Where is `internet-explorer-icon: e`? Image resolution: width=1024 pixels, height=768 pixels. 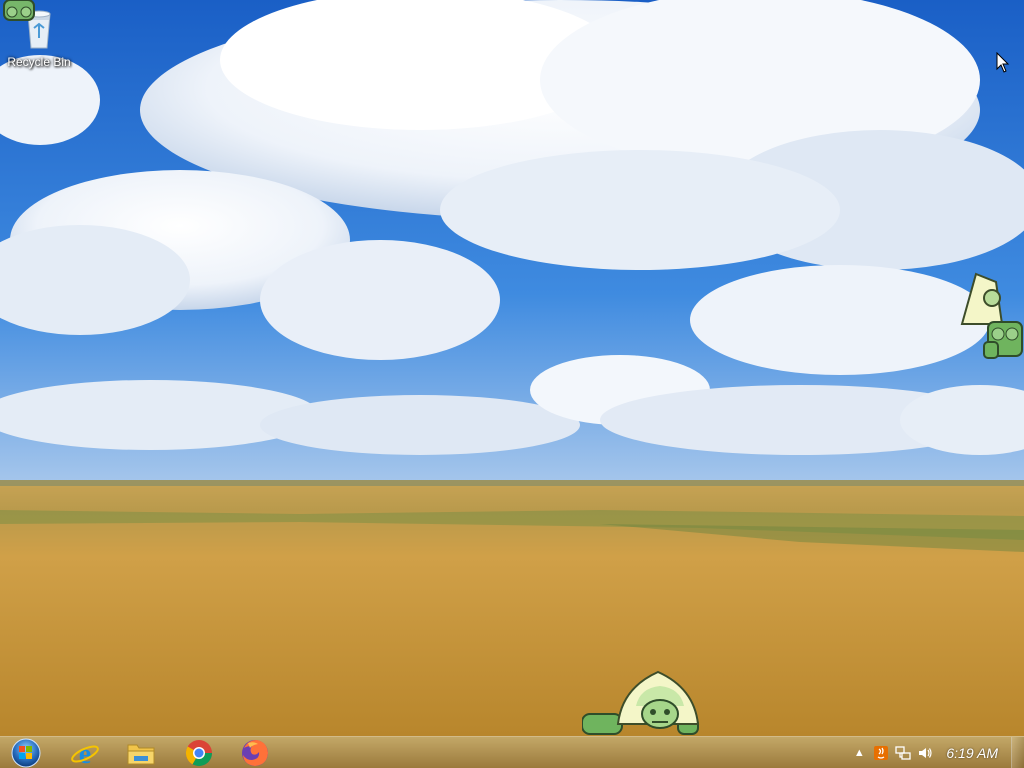
internet-explorer-icon: e is located at coordinates (85, 753).